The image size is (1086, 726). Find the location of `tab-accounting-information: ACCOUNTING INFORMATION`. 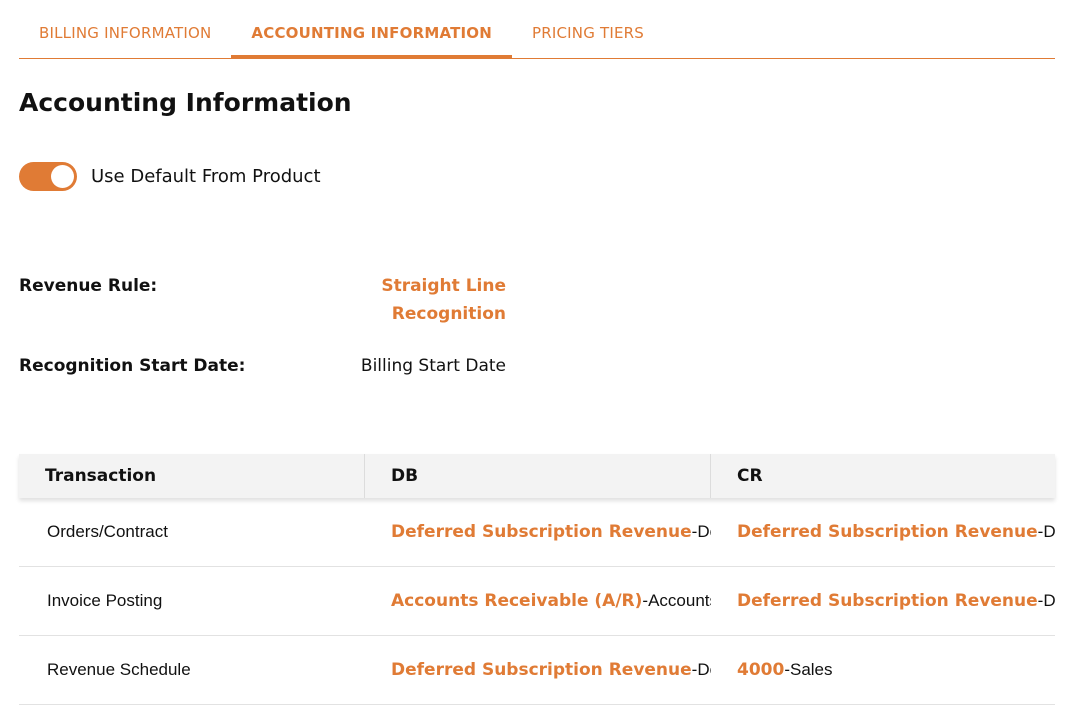

tab-accounting-information: ACCOUNTING INFORMATION is located at coordinates (372, 29).